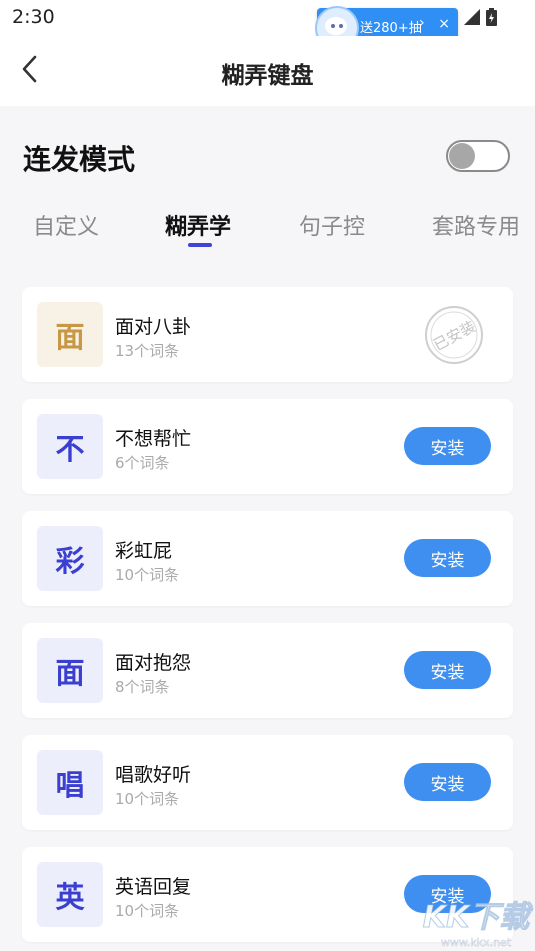 The width and height of the screenshot is (535, 951). Describe the element at coordinates (142, 463) in the screenshot. I see `pack-count: 6个词条` at that location.